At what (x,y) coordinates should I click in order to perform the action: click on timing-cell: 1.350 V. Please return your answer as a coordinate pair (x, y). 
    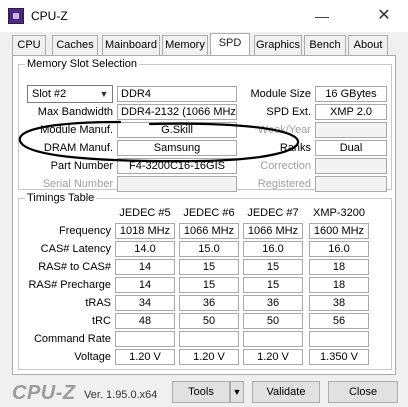
    Looking at the image, I should click on (339, 357).